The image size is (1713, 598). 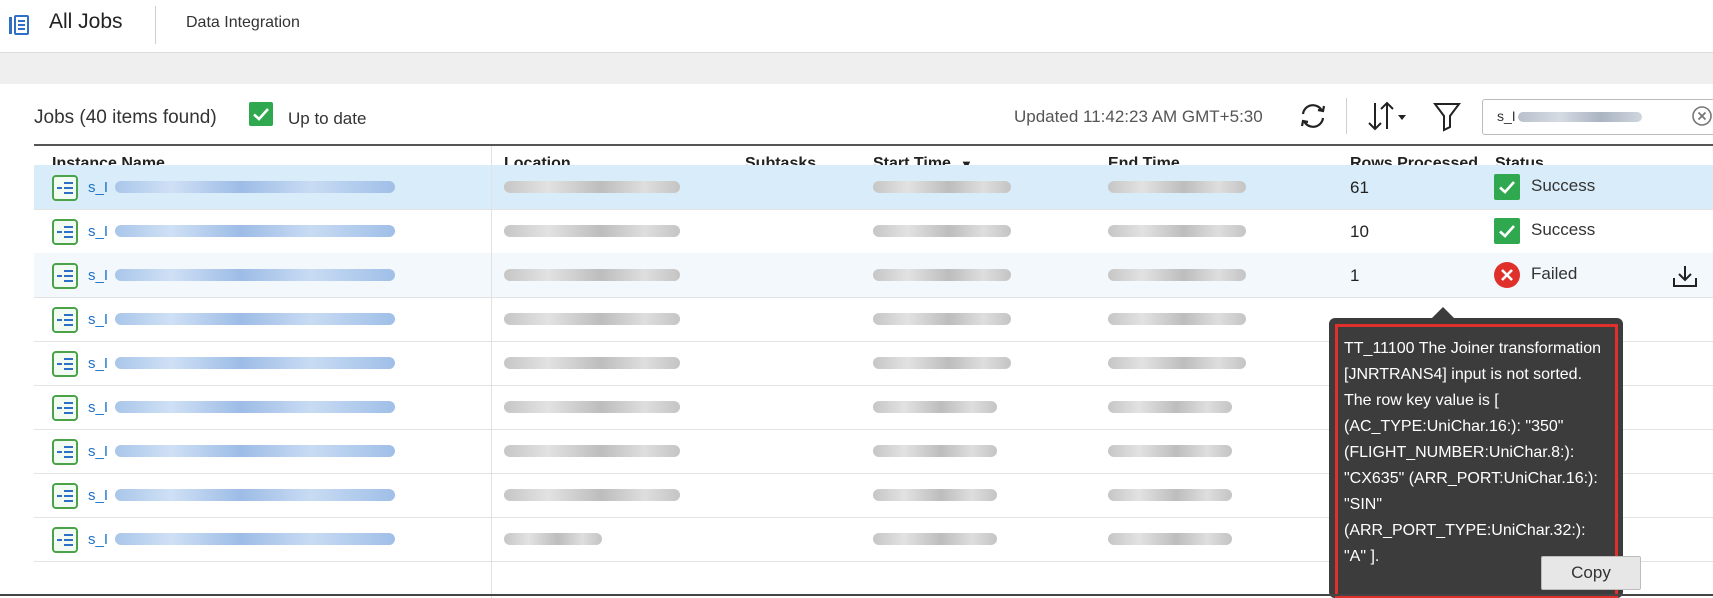 What do you see at coordinates (1359, 231) in the screenshot?
I see `rows-processed: 10` at bounding box center [1359, 231].